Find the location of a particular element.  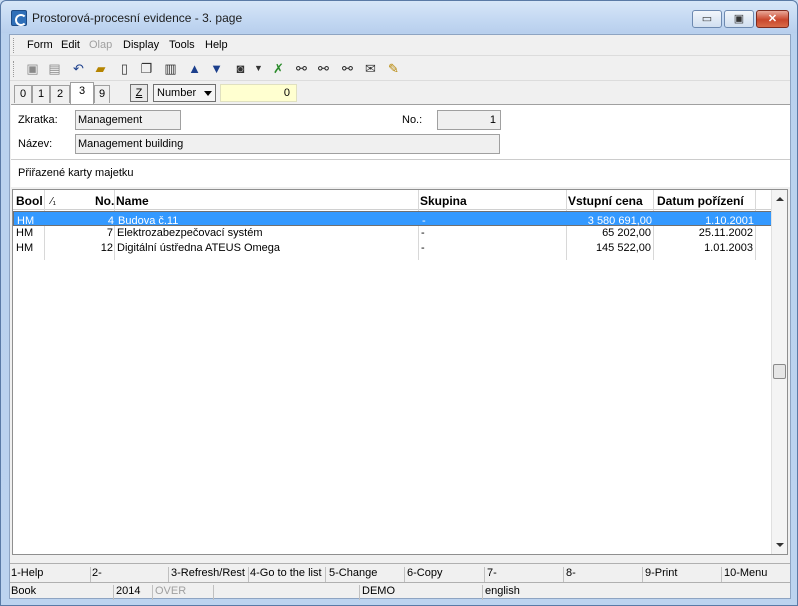

sort-select-value: Number is located at coordinates (177, 93).